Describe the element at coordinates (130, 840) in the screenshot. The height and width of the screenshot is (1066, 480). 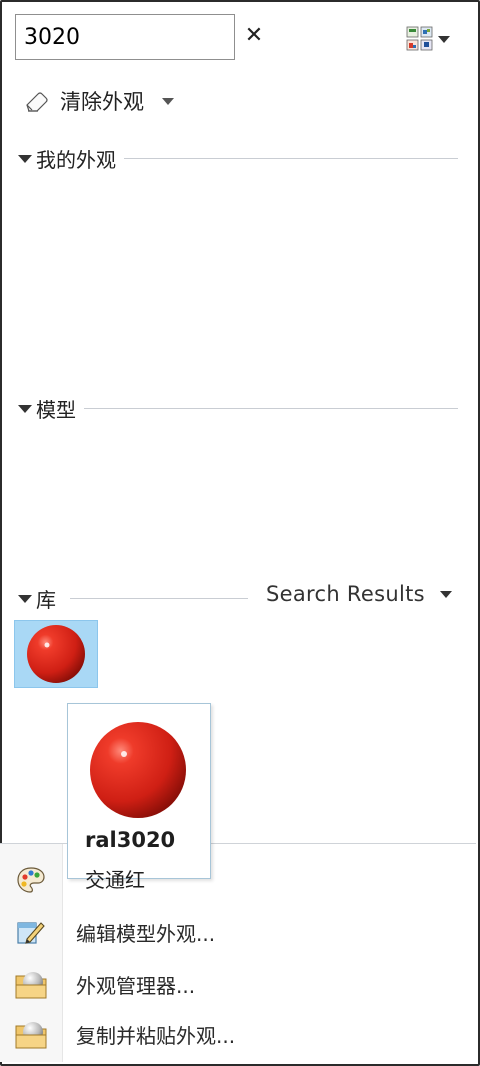
I see `tooltip-material-name: ral3020` at that location.